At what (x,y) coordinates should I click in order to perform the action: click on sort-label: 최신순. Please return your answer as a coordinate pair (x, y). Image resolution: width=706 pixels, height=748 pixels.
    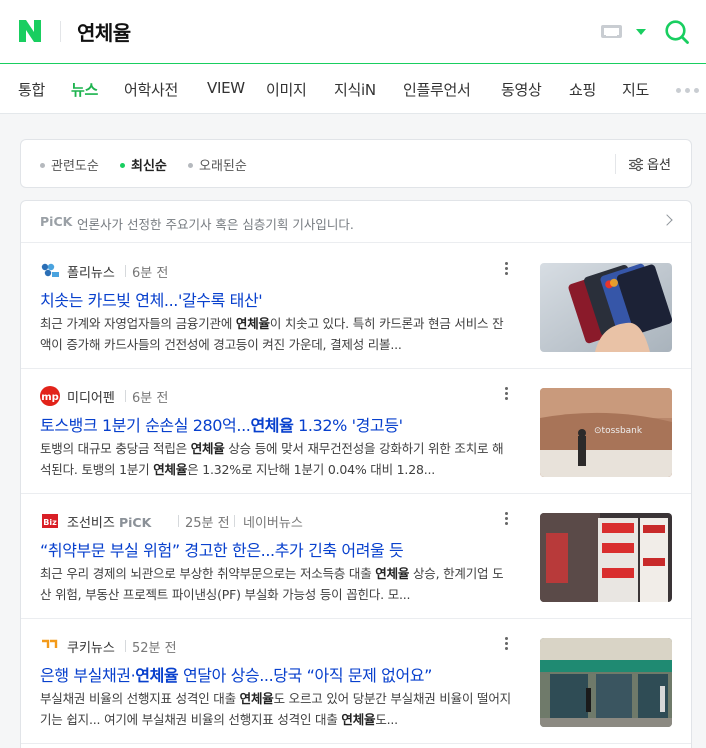
    Looking at the image, I should click on (149, 166).